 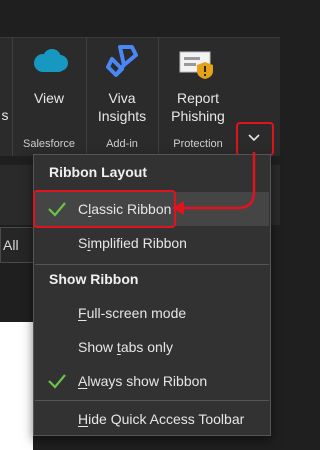 What do you see at coordinates (198, 86) in the screenshot?
I see `report-phishing-button: Report Phishing` at bounding box center [198, 86].